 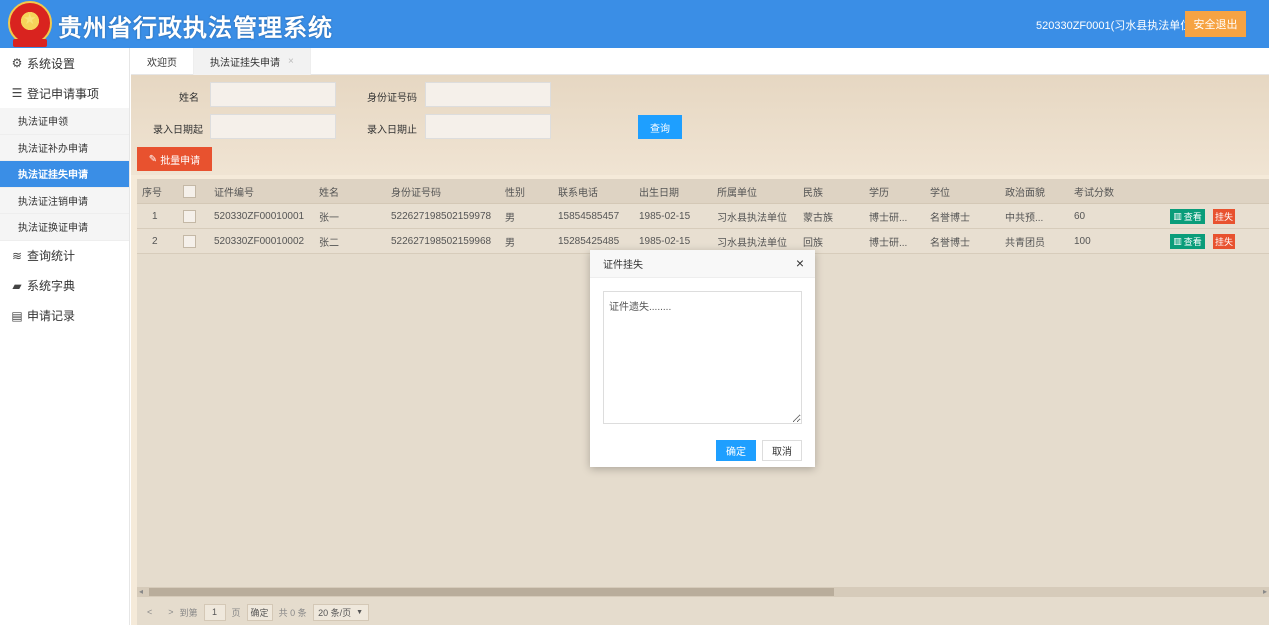 I want to click on sidebar-subitem-cancel: 执法证注销申请, so click(x=64, y=200).